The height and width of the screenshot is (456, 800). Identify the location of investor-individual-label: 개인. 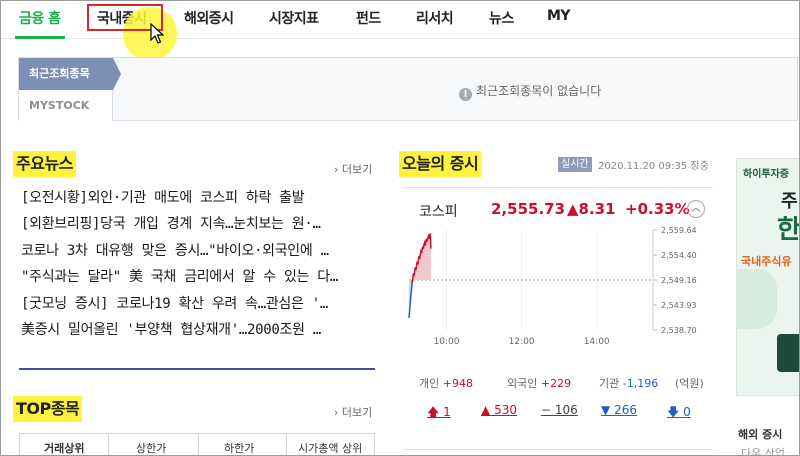
(429, 383).